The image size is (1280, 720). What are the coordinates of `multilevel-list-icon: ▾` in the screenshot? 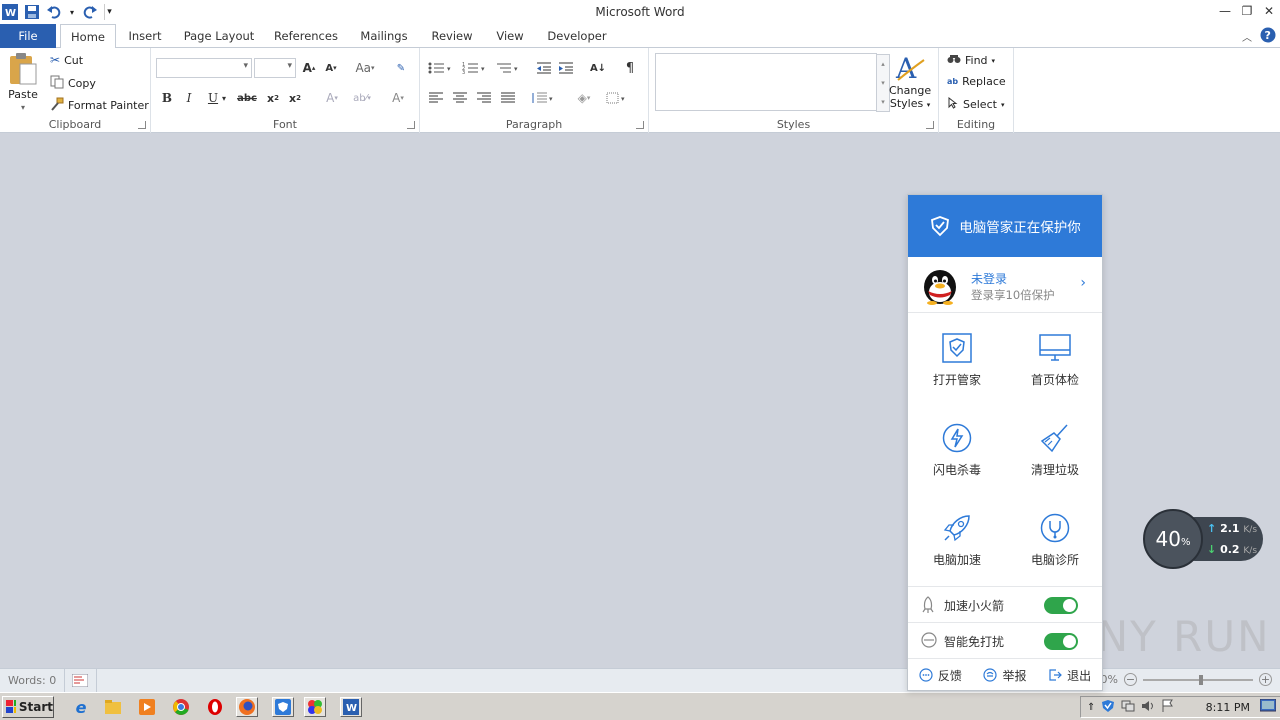 It's located at (509, 68).